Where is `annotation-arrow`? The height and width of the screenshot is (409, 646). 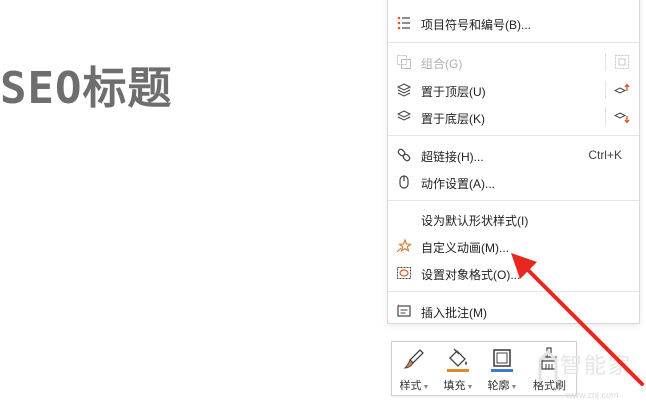 annotation-arrow is located at coordinates (577, 319).